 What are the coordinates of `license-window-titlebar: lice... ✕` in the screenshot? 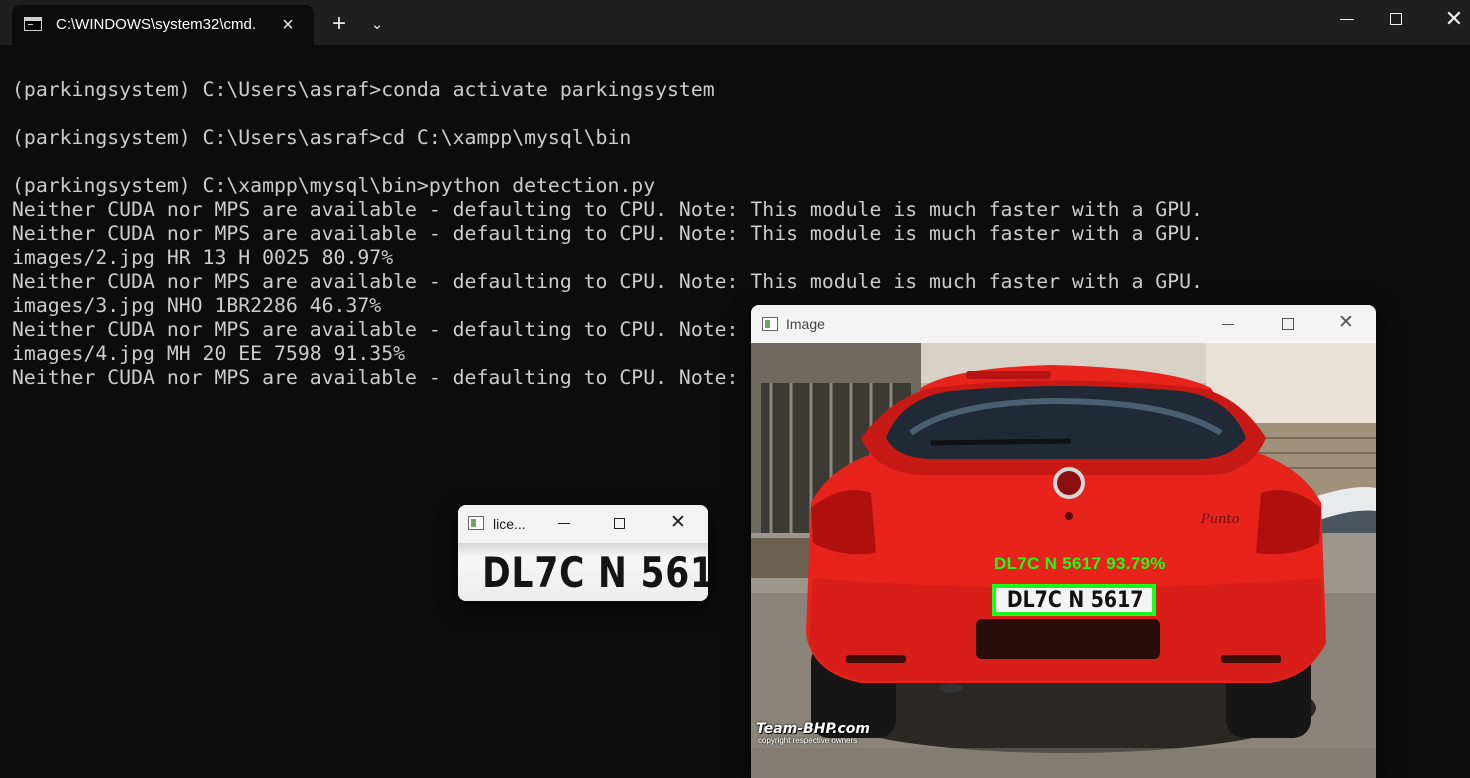 It's located at (583, 524).